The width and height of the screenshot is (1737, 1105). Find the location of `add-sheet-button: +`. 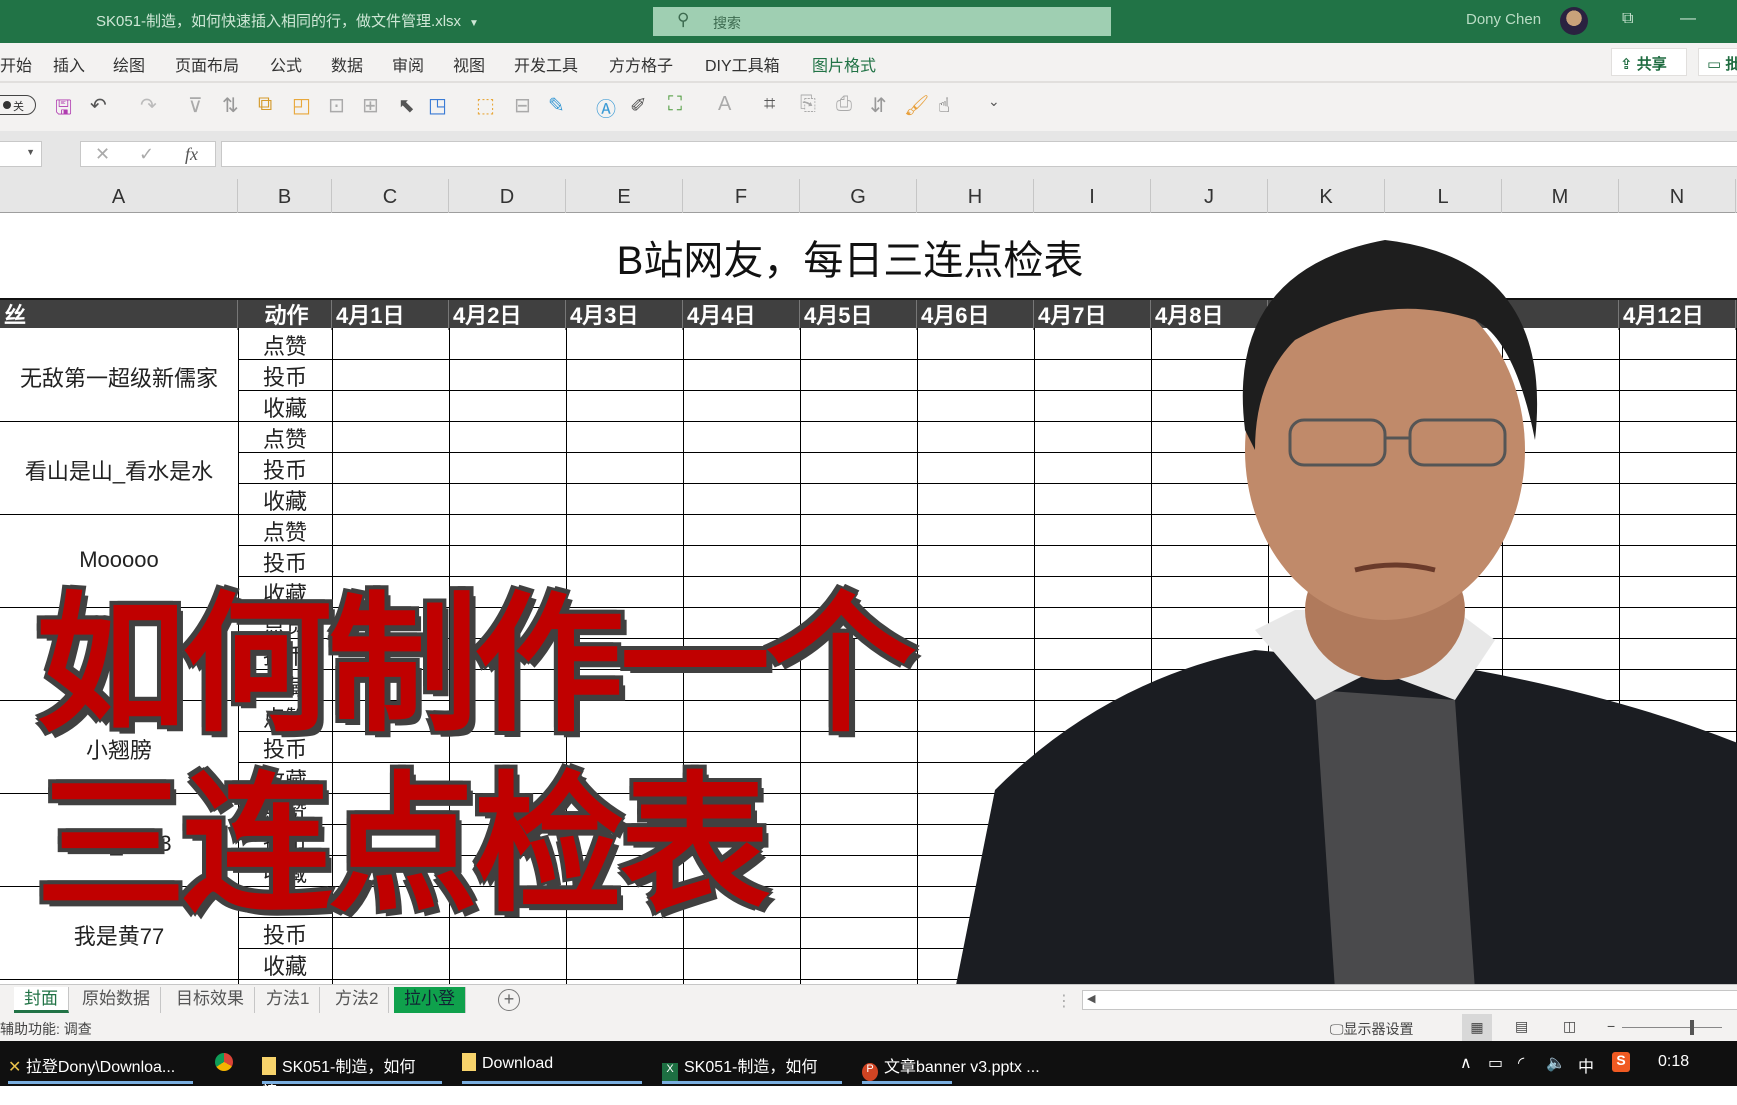

add-sheet-button: + is located at coordinates (509, 1000).